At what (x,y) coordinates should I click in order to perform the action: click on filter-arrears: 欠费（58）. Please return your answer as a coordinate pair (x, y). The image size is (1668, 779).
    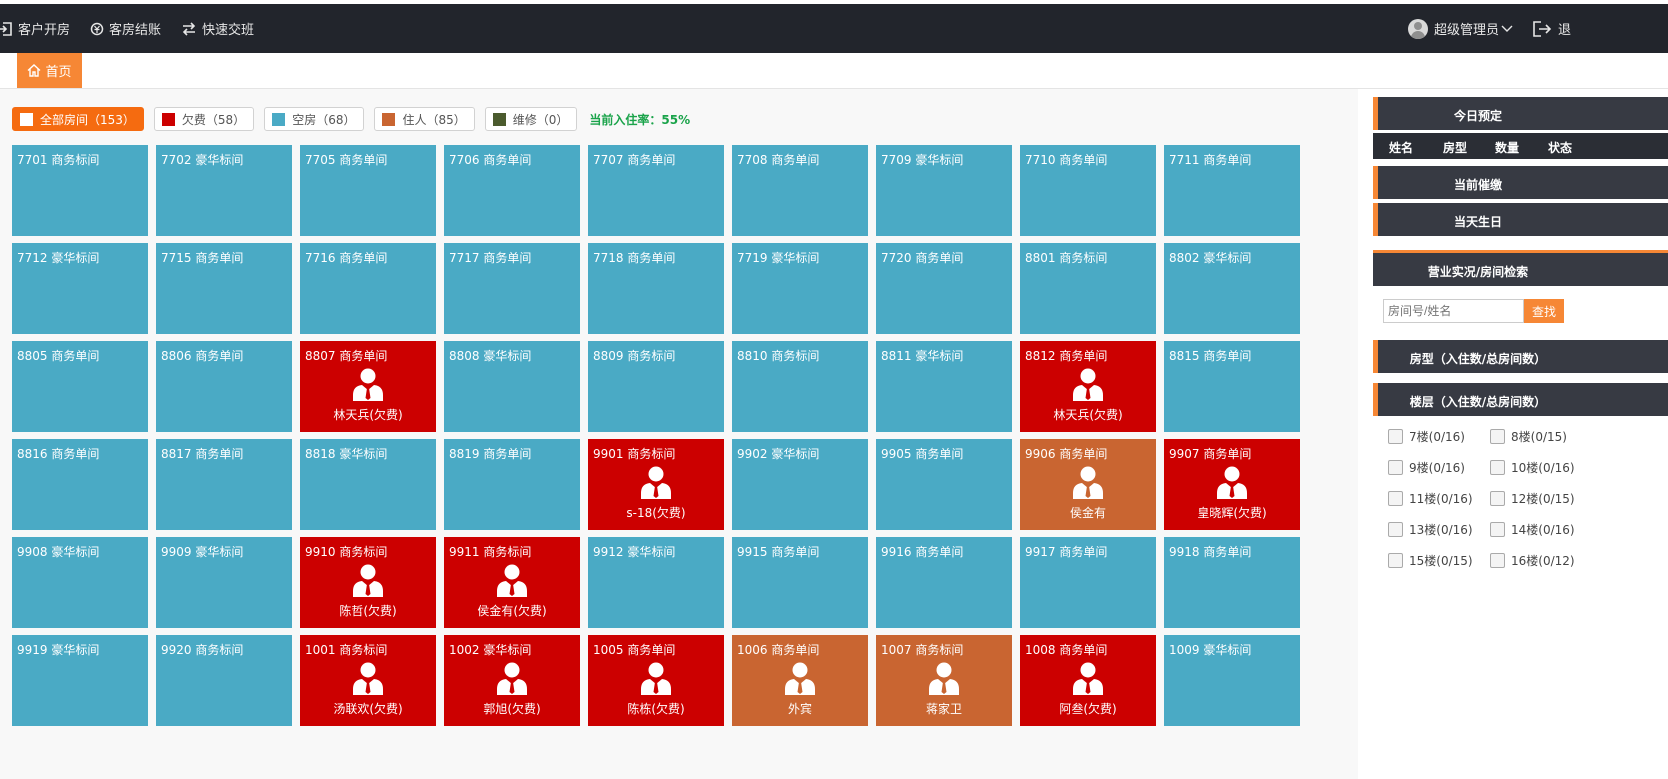
    Looking at the image, I should click on (204, 119).